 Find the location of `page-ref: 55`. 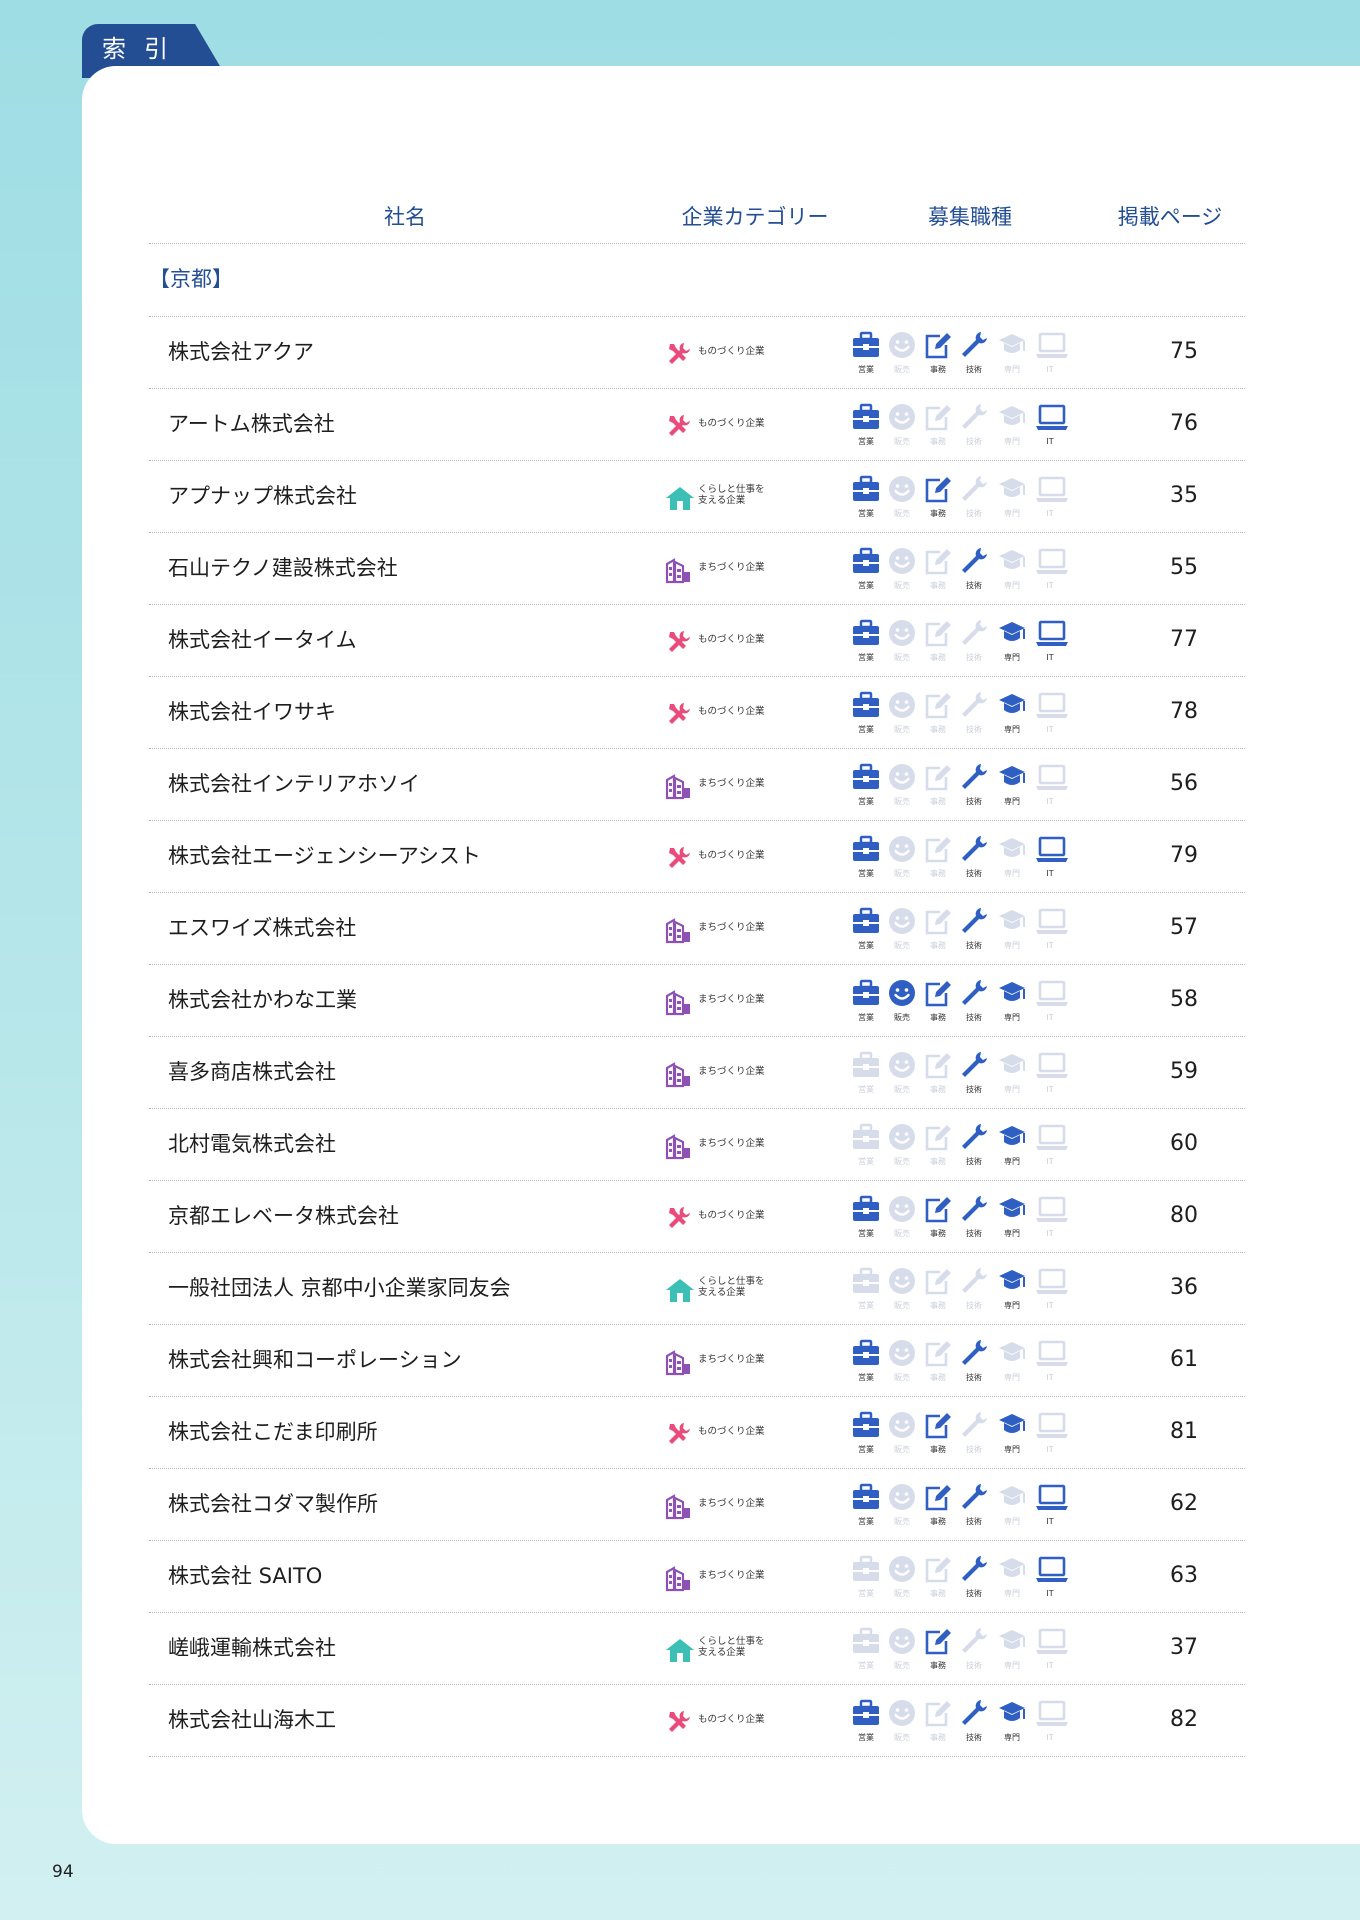

page-ref: 55 is located at coordinates (1184, 567).